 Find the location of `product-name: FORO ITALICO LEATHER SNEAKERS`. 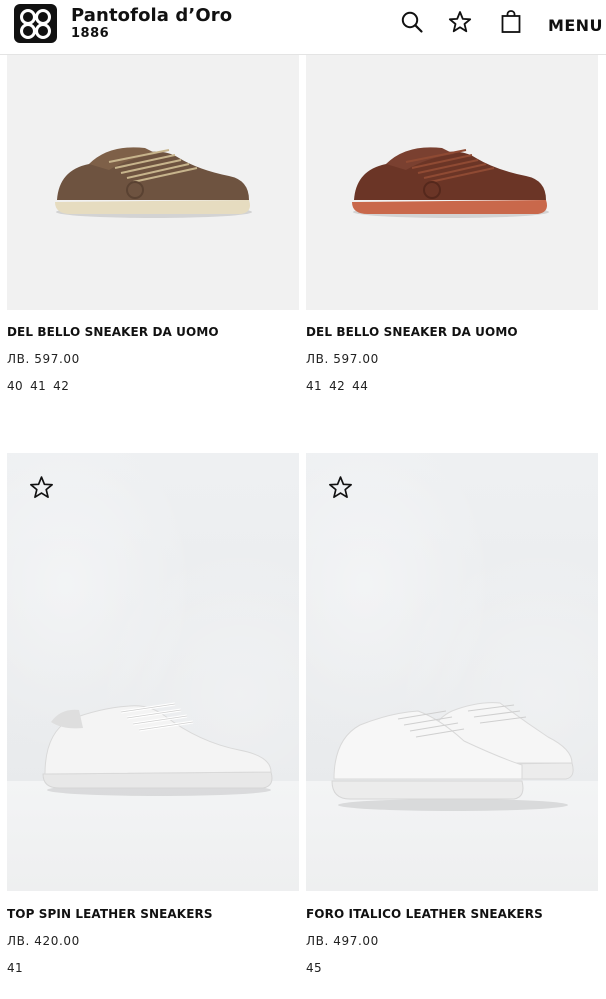

product-name: FORO ITALICO LEATHER SNEAKERS is located at coordinates (424, 914).